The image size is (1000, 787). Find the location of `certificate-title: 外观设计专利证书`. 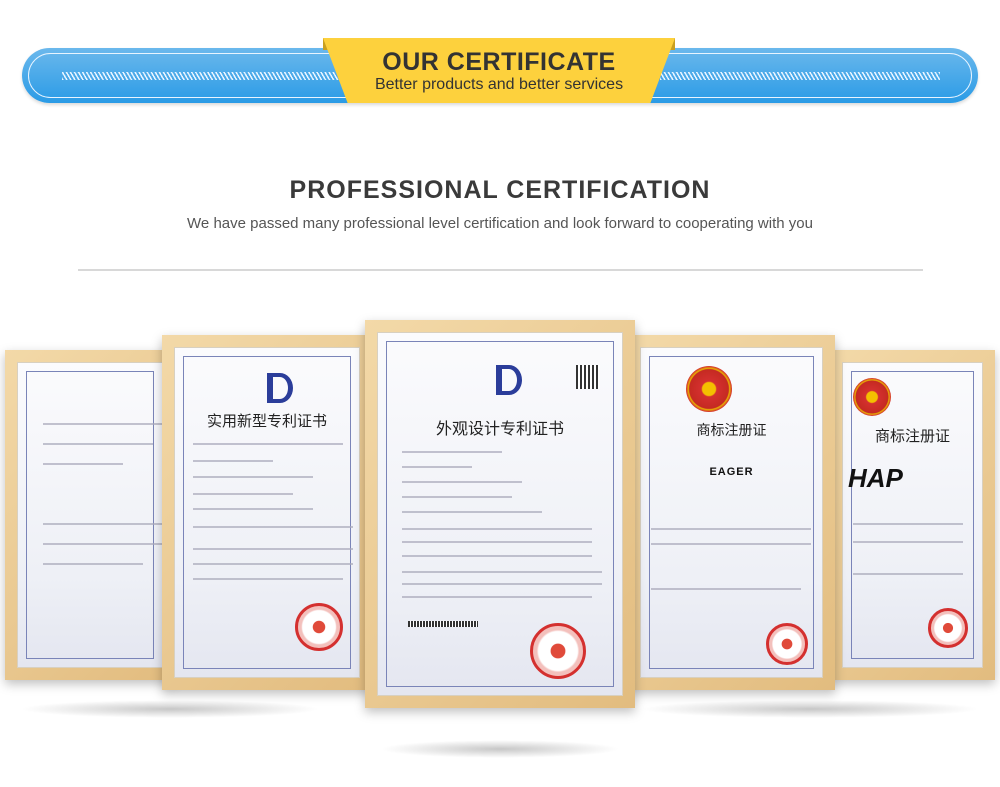

certificate-title: 外观设计专利证书 is located at coordinates (499, 428).